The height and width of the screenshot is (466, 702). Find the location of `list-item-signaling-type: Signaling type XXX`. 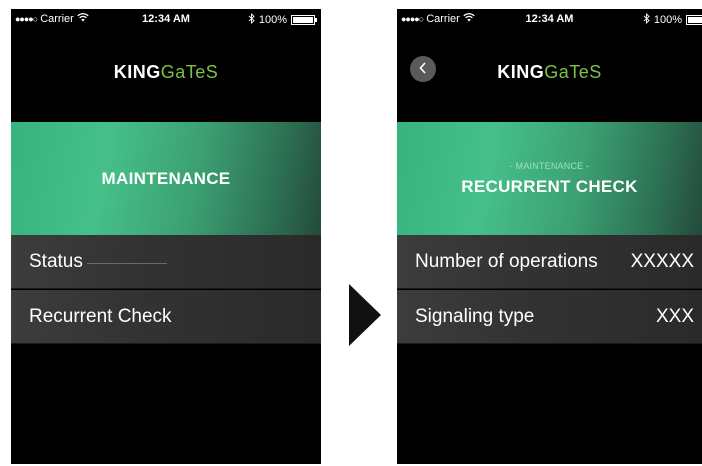

list-item-signaling-type: Signaling type XXX is located at coordinates (549, 317).